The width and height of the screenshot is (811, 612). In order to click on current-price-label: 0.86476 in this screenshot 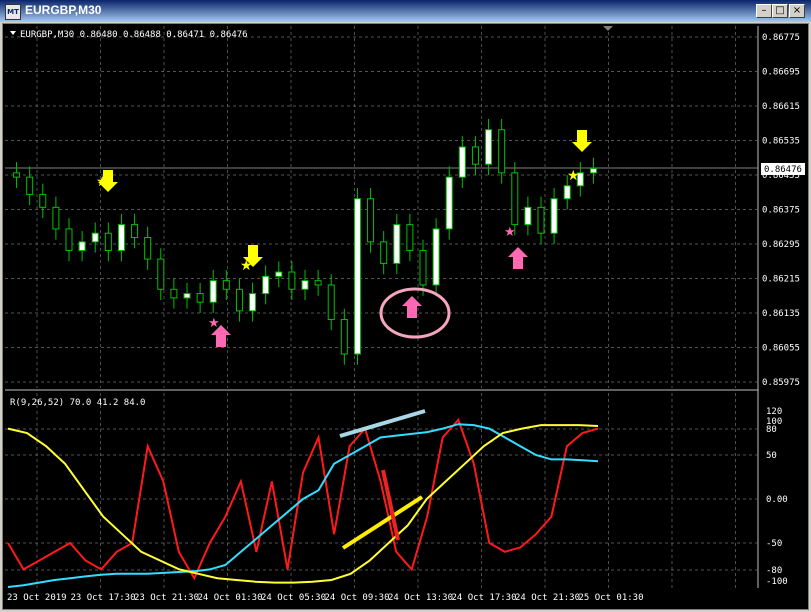, I will do `click(783, 170)`.